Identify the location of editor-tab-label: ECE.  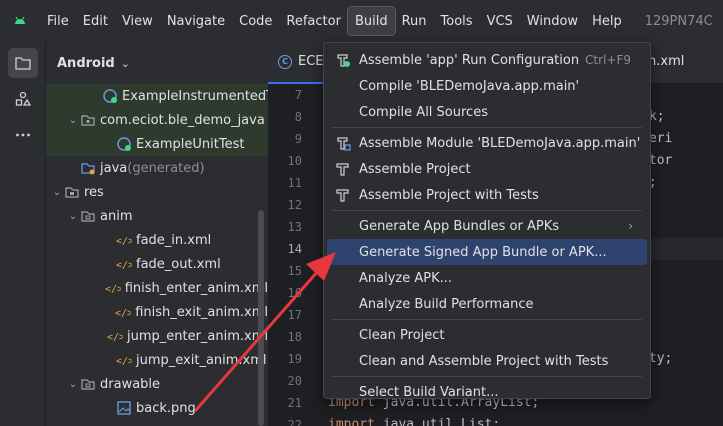
(311, 61).